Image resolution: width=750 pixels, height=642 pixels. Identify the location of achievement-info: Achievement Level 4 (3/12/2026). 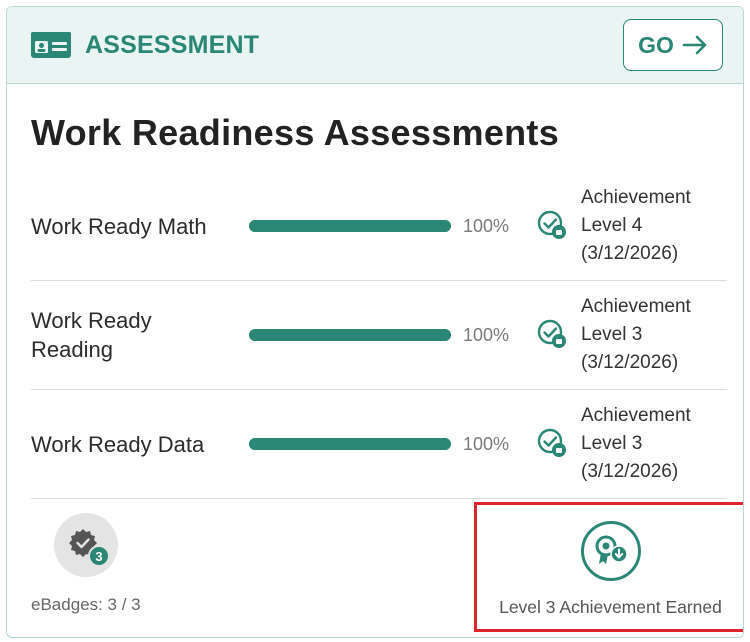
(646, 226).